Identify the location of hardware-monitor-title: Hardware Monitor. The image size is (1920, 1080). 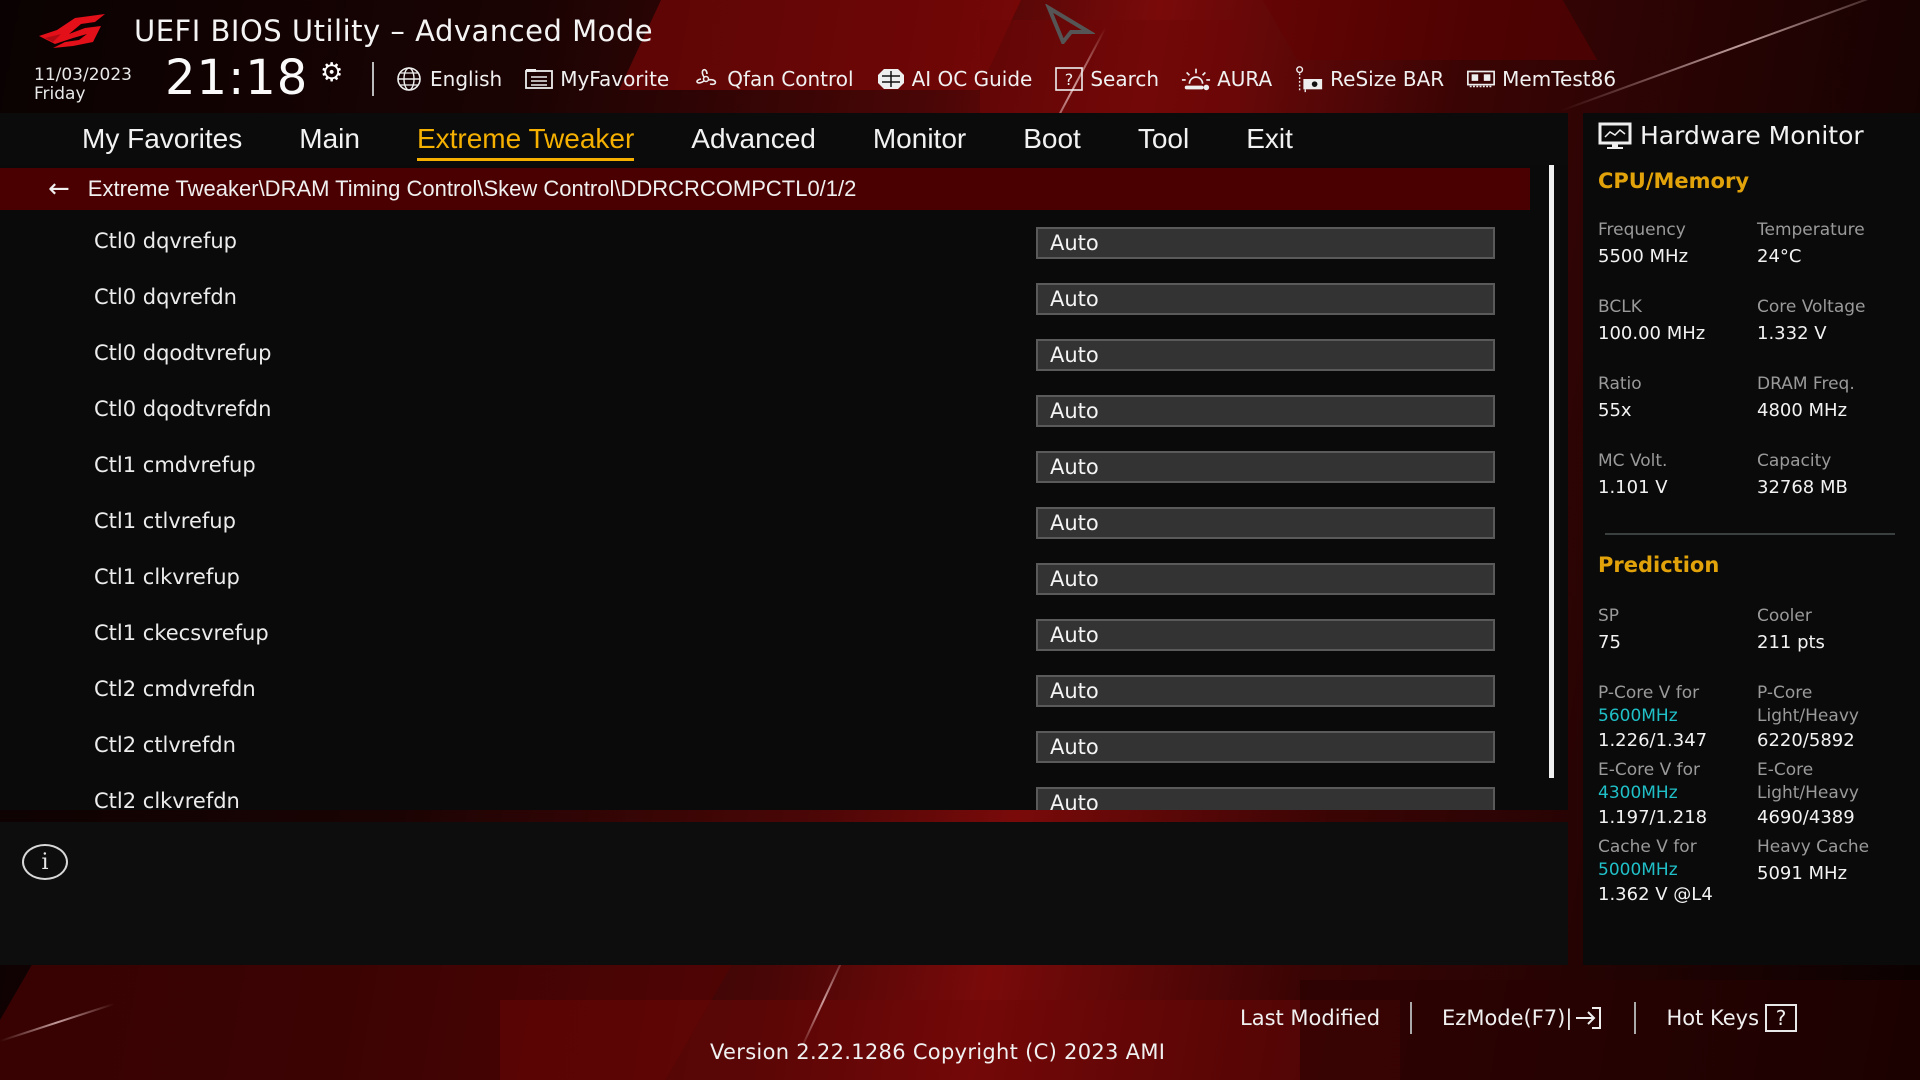
(1731, 135).